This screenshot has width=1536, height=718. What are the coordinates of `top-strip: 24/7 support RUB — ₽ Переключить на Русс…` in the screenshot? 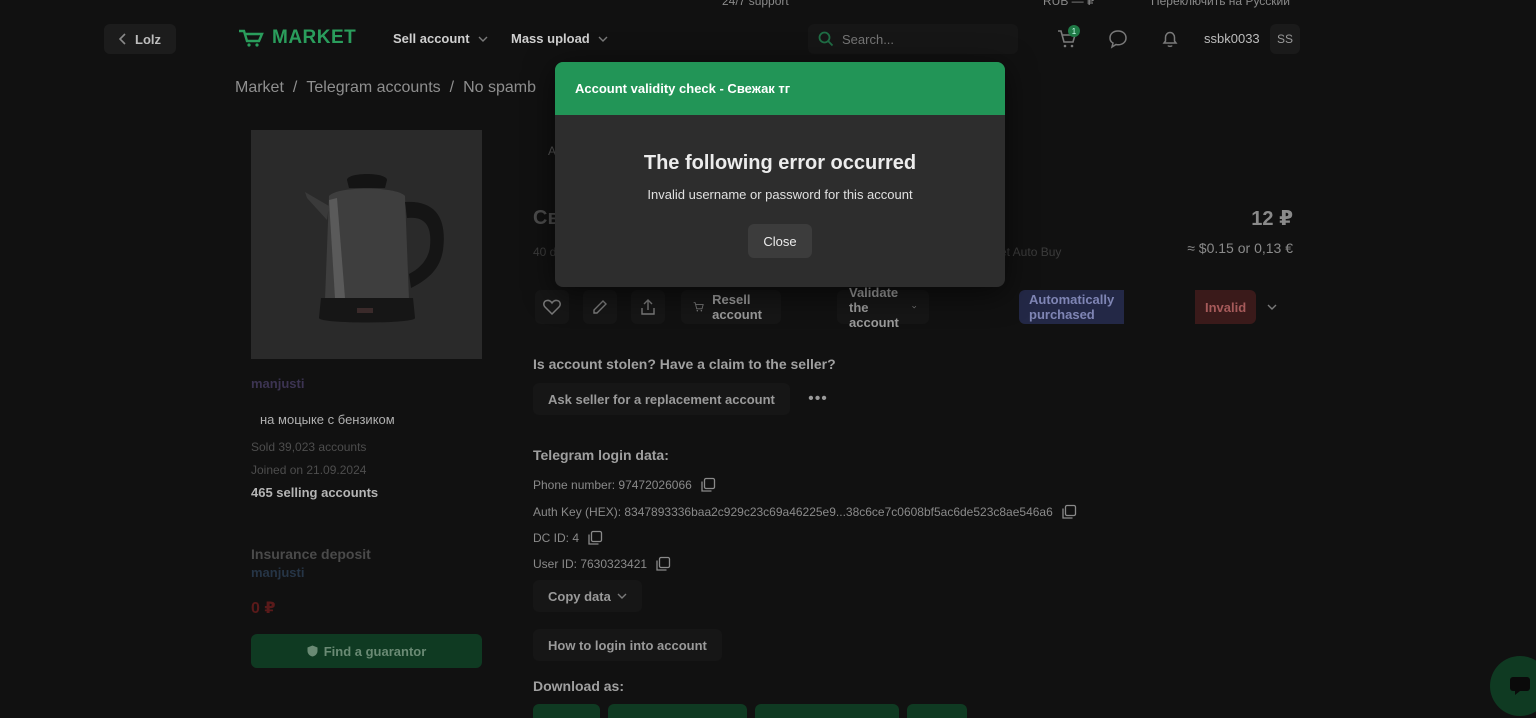 It's located at (768, 4).